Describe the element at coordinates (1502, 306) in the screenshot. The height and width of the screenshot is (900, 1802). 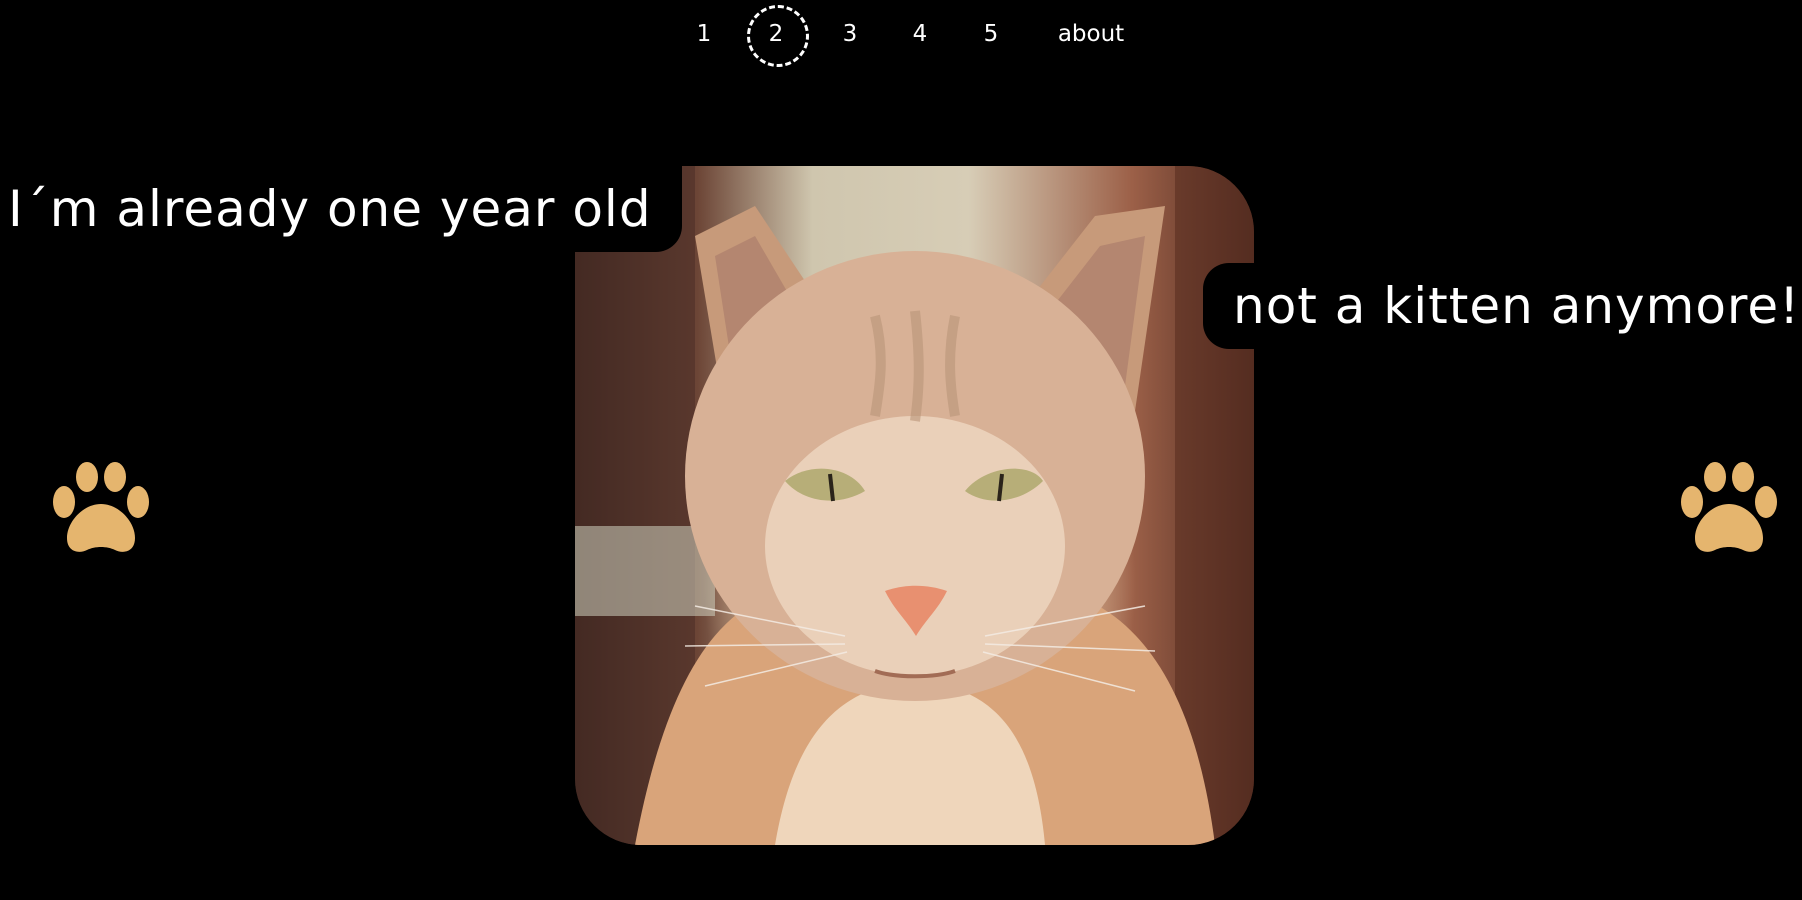
I see `caption-right: not a kitten anymore!` at that location.